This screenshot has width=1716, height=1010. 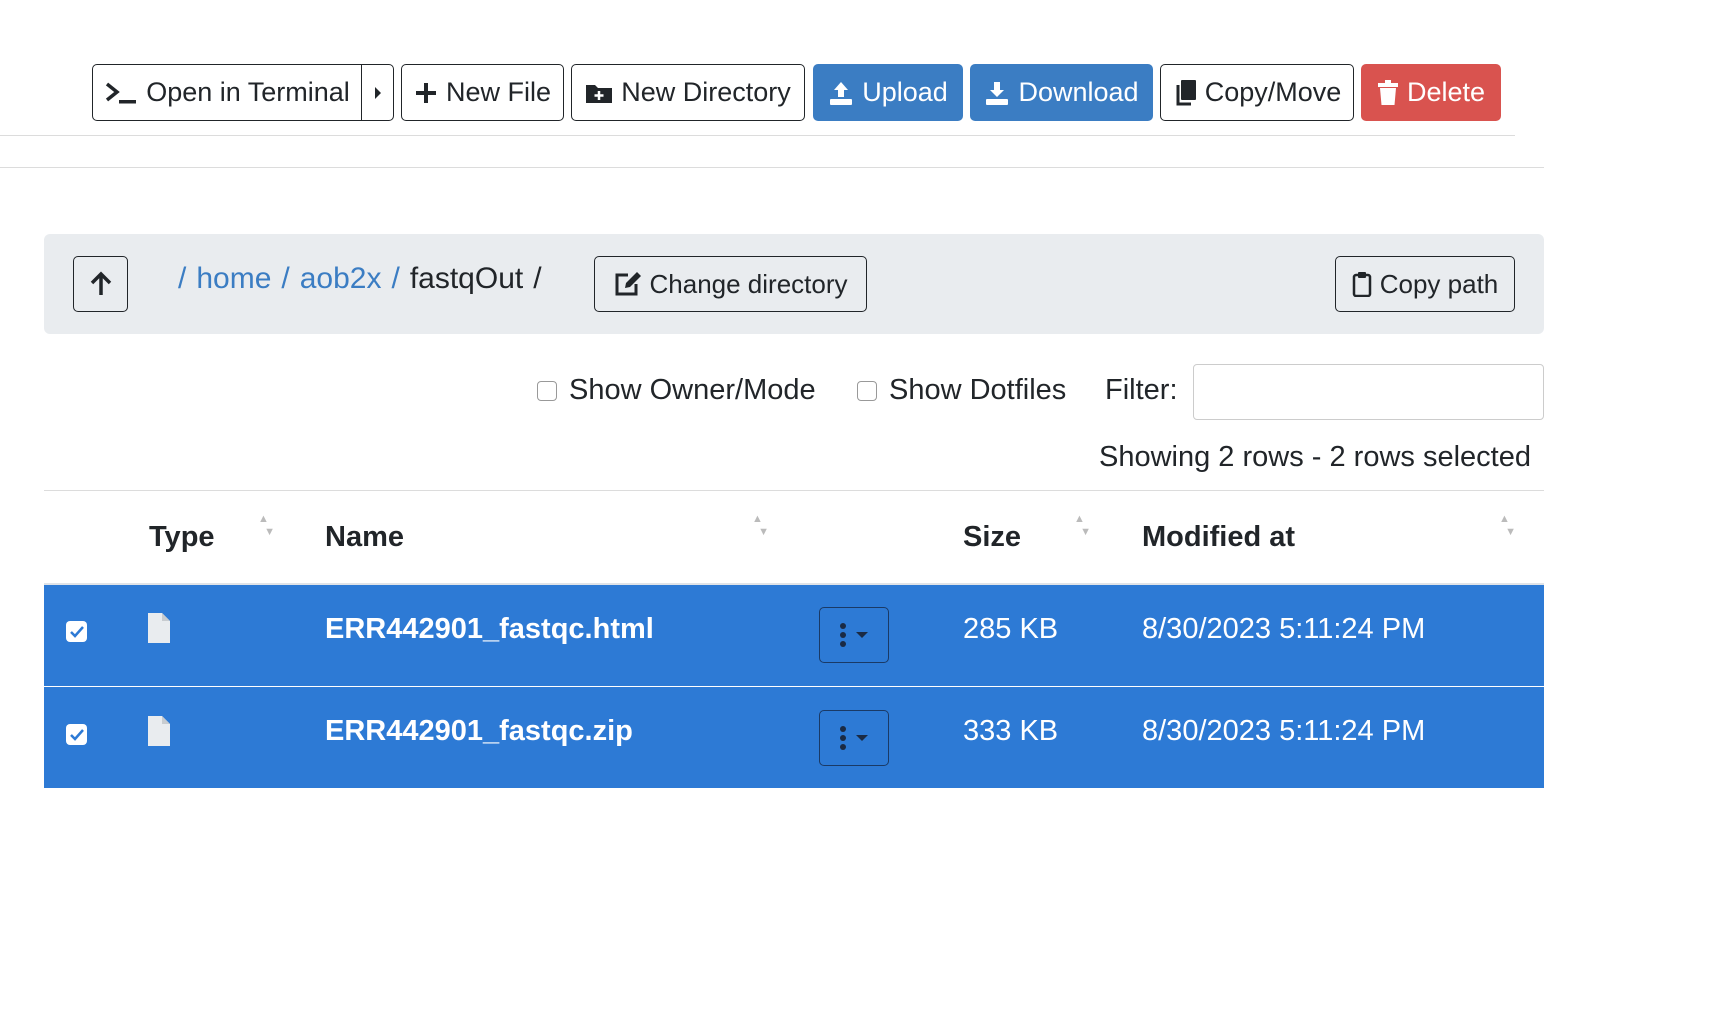 What do you see at coordinates (1078, 92) in the screenshot?
I see `download-label: Download` at bounding box center [1078, 92].